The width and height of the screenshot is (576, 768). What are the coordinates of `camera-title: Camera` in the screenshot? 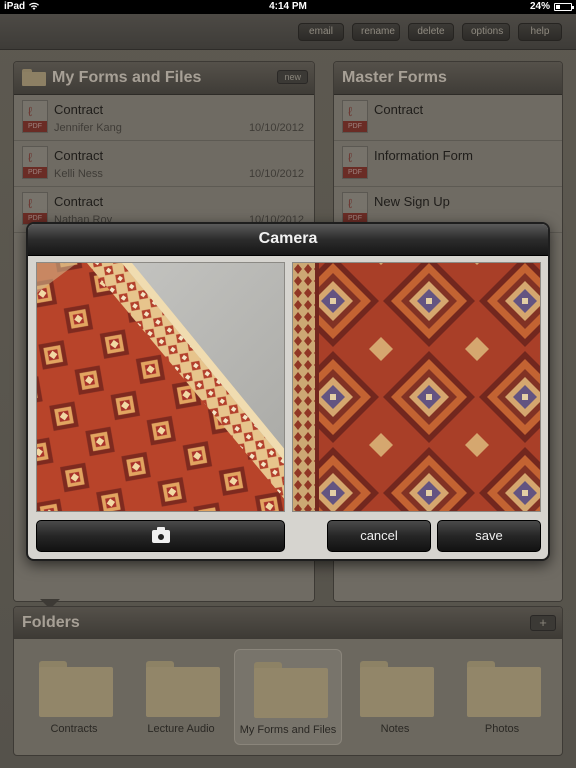 It's located at (288, 238).